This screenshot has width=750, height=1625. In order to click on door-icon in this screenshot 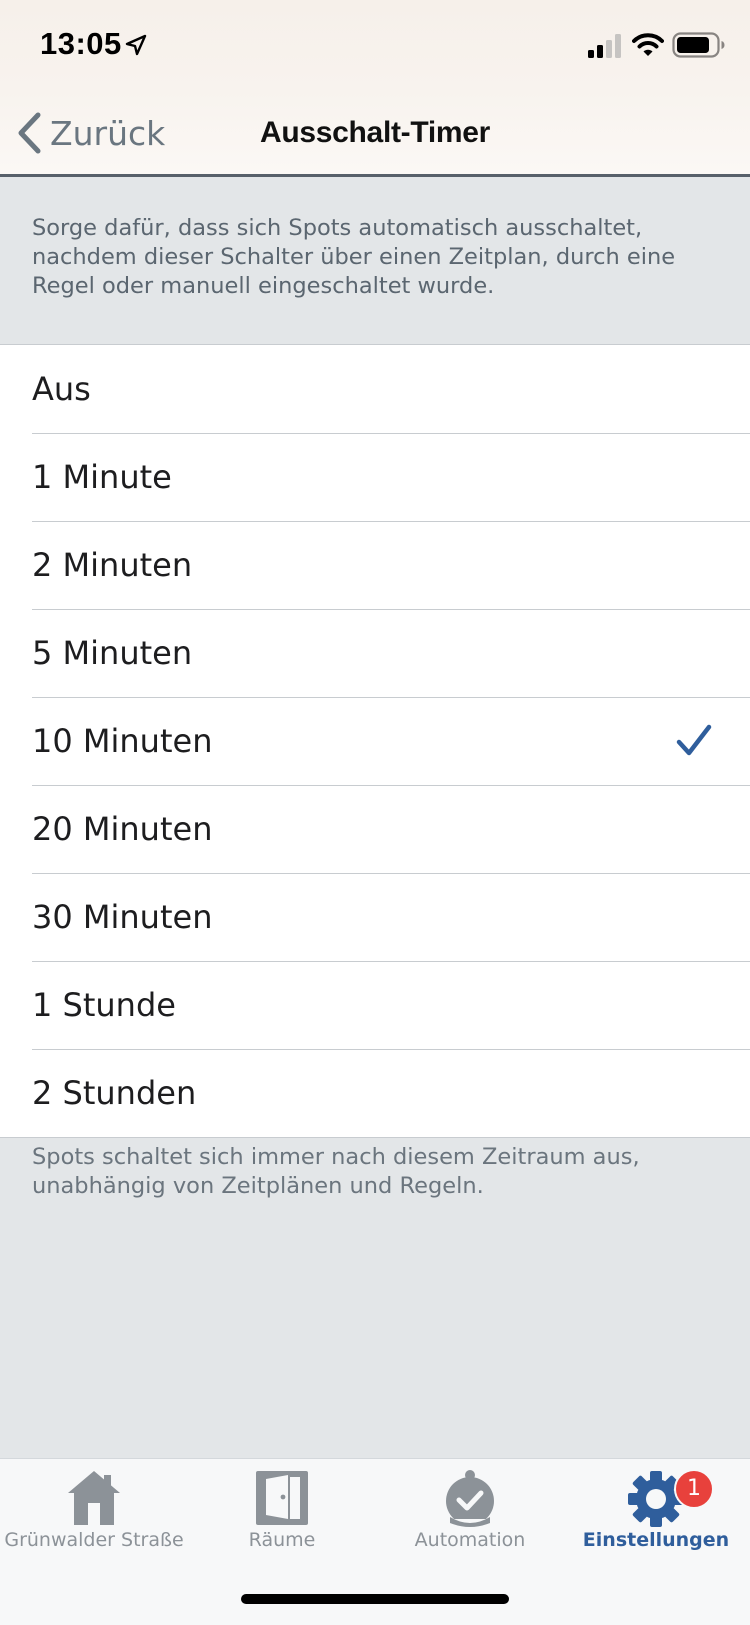, I will do `click(282, 1498)`.